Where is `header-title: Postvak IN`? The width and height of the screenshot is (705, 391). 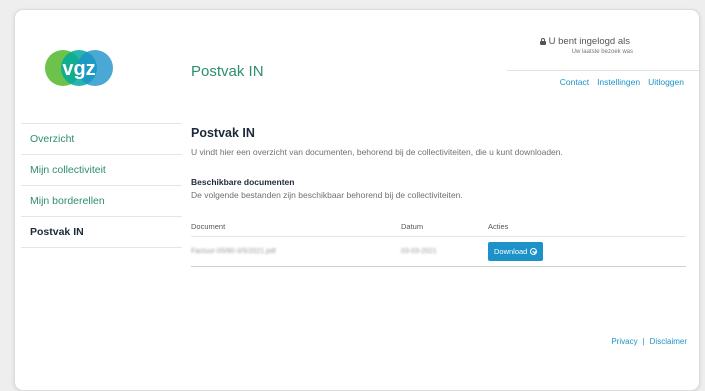
header-title: Postvak IN is located at coordinates (227, 71).